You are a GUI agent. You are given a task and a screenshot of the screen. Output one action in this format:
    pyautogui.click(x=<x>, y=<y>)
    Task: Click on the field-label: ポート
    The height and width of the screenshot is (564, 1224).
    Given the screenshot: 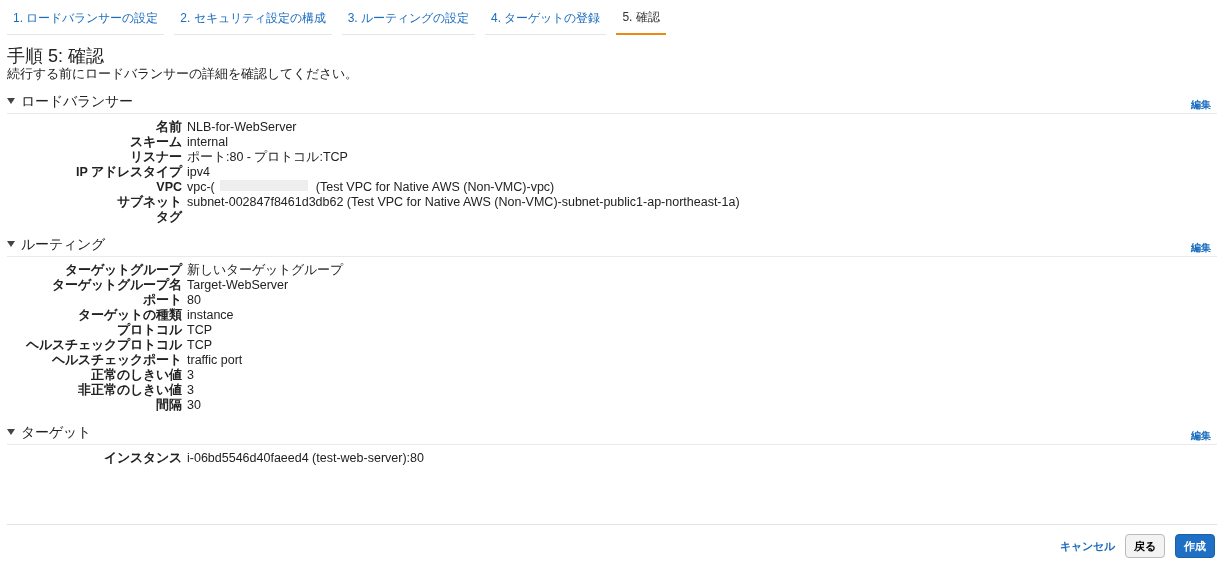 What is the action you would take?
    pyautogui.click(x=162, y=300)
    